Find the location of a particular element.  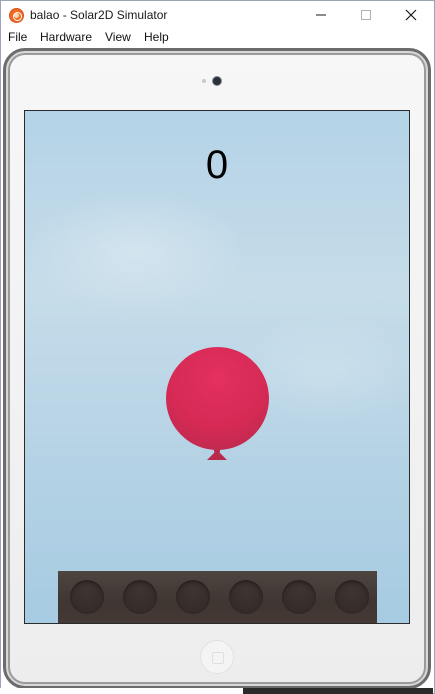

maximize-icon is located at coordinates (366, 15).